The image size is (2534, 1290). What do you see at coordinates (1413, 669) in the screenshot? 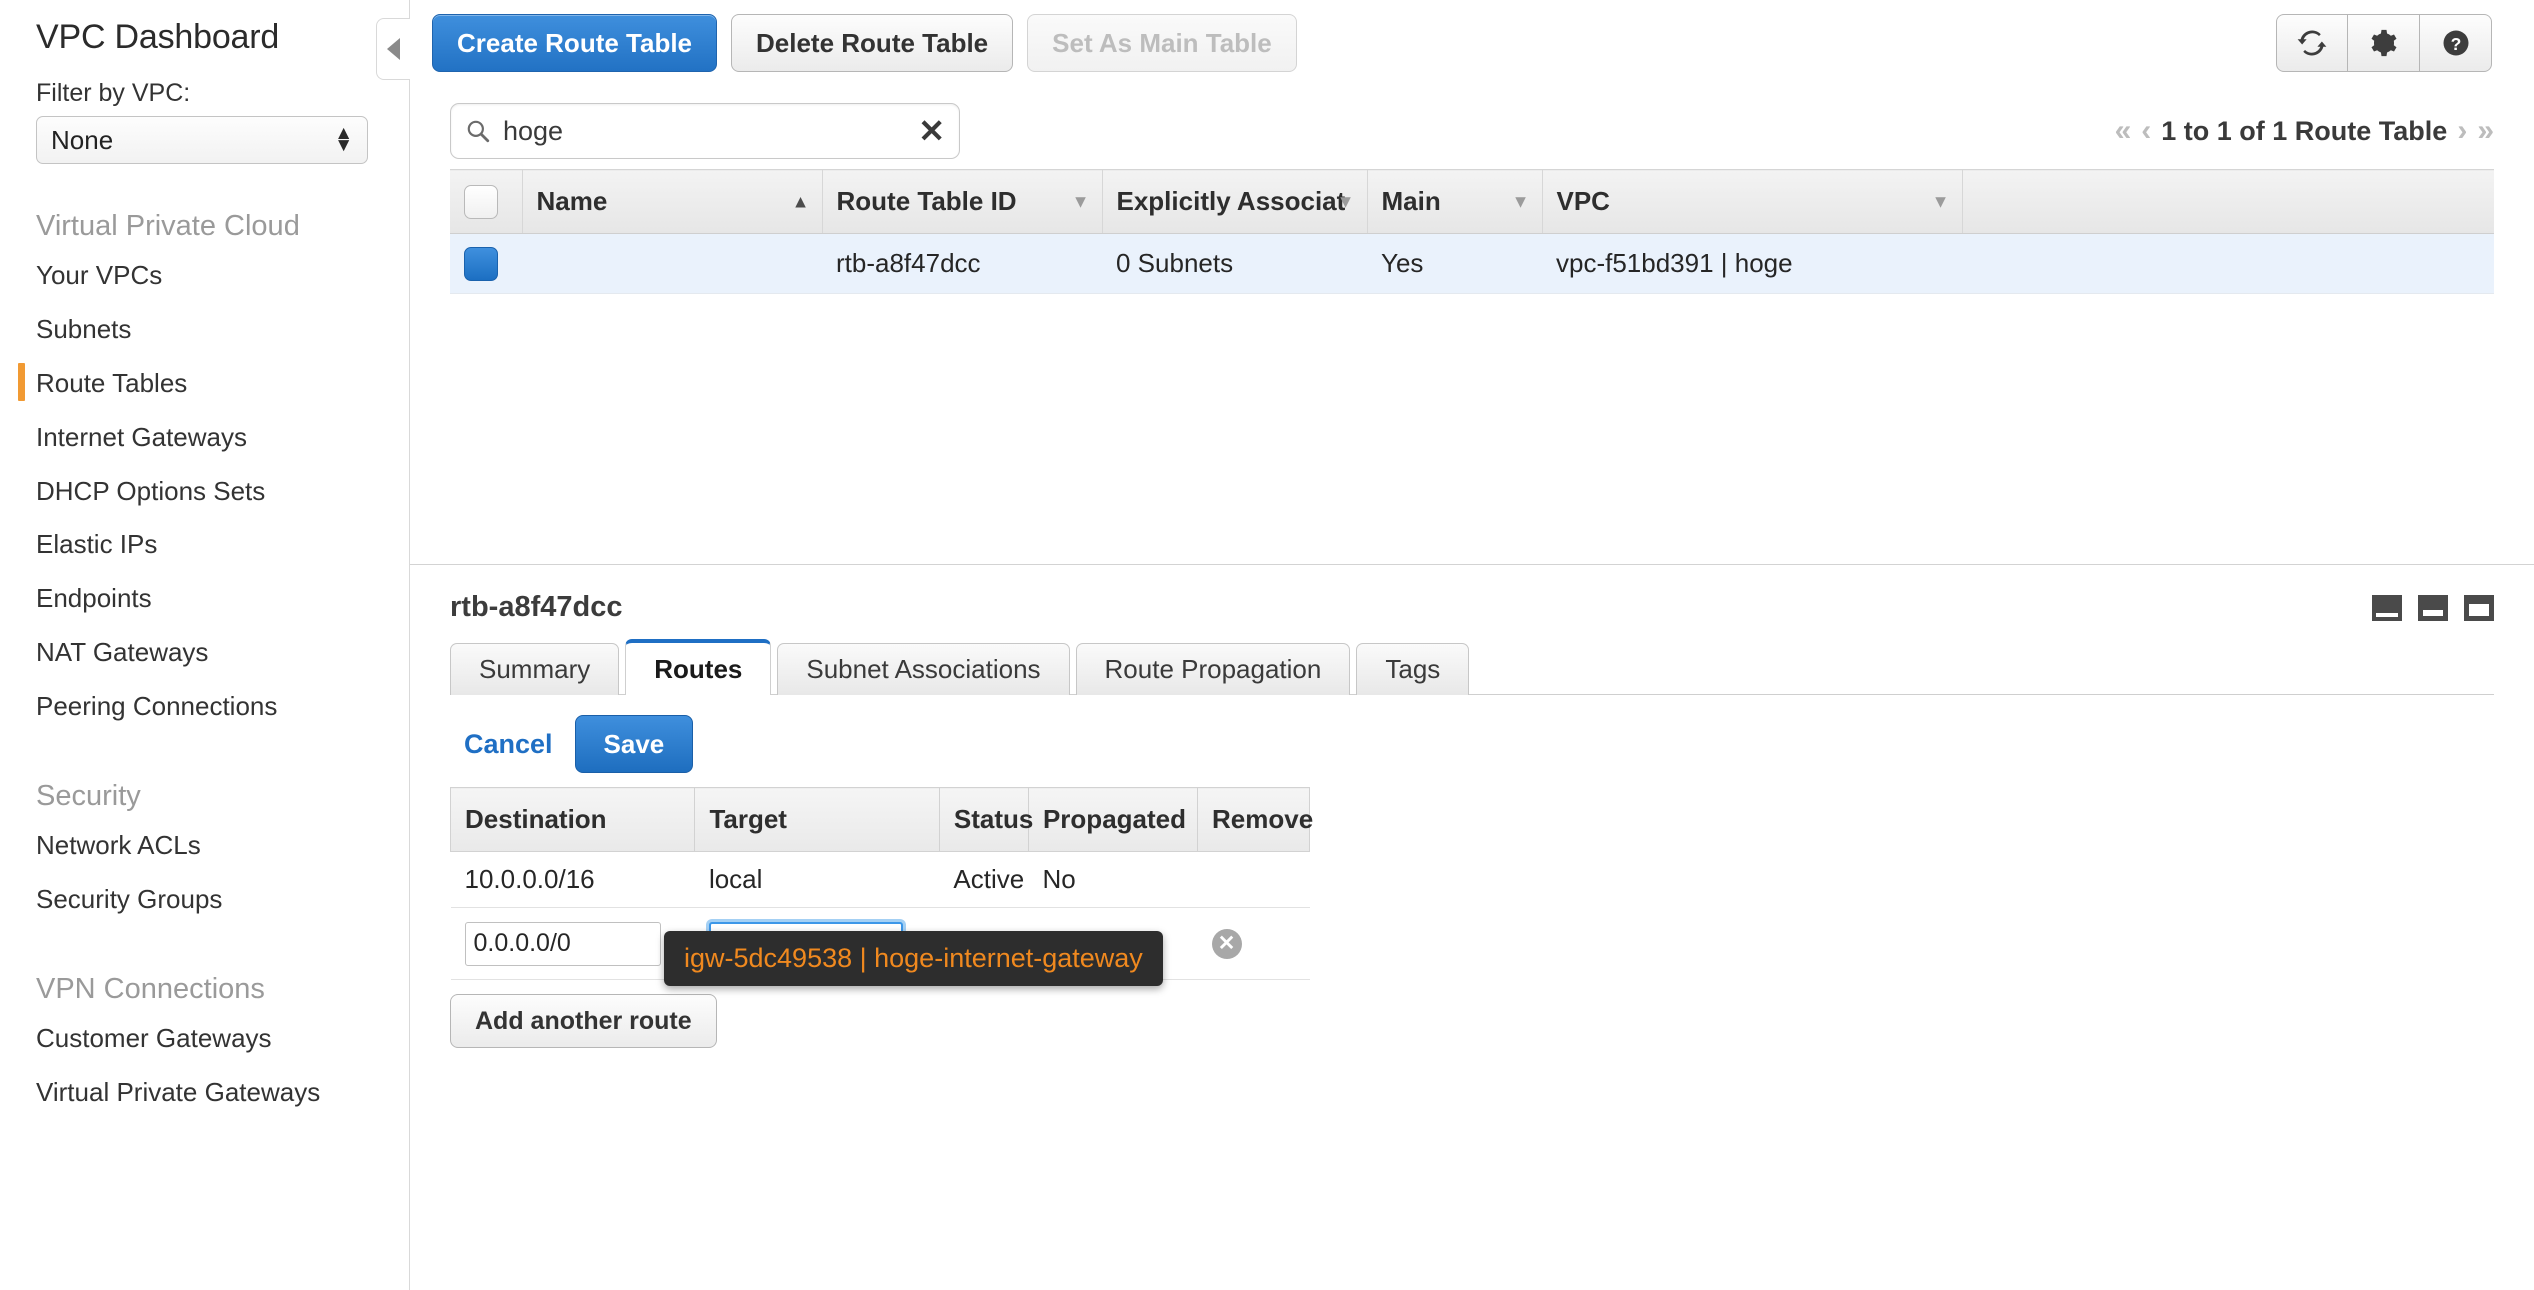
I see `tab-tags: Tags` at bounding box center [1413, 669].